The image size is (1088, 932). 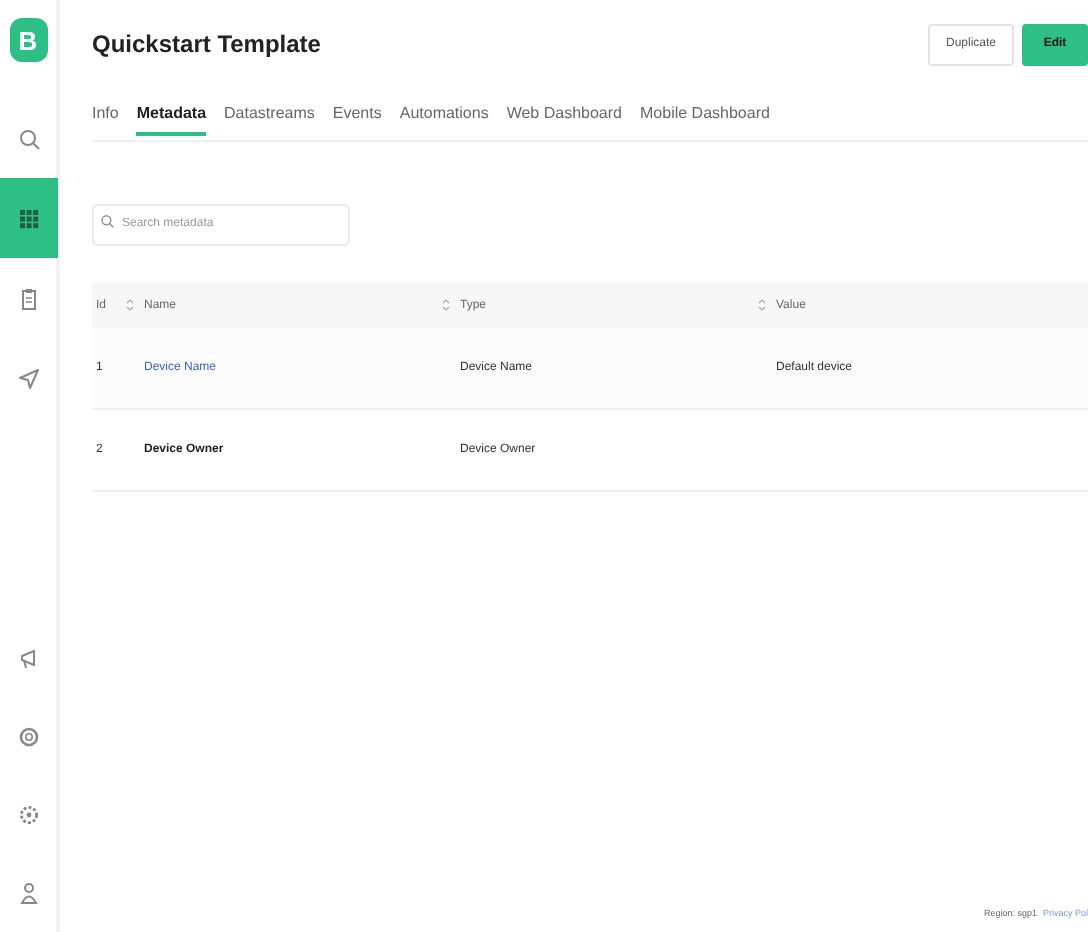 I want to click on paper-plane-icon, so click(x=28, y=378).